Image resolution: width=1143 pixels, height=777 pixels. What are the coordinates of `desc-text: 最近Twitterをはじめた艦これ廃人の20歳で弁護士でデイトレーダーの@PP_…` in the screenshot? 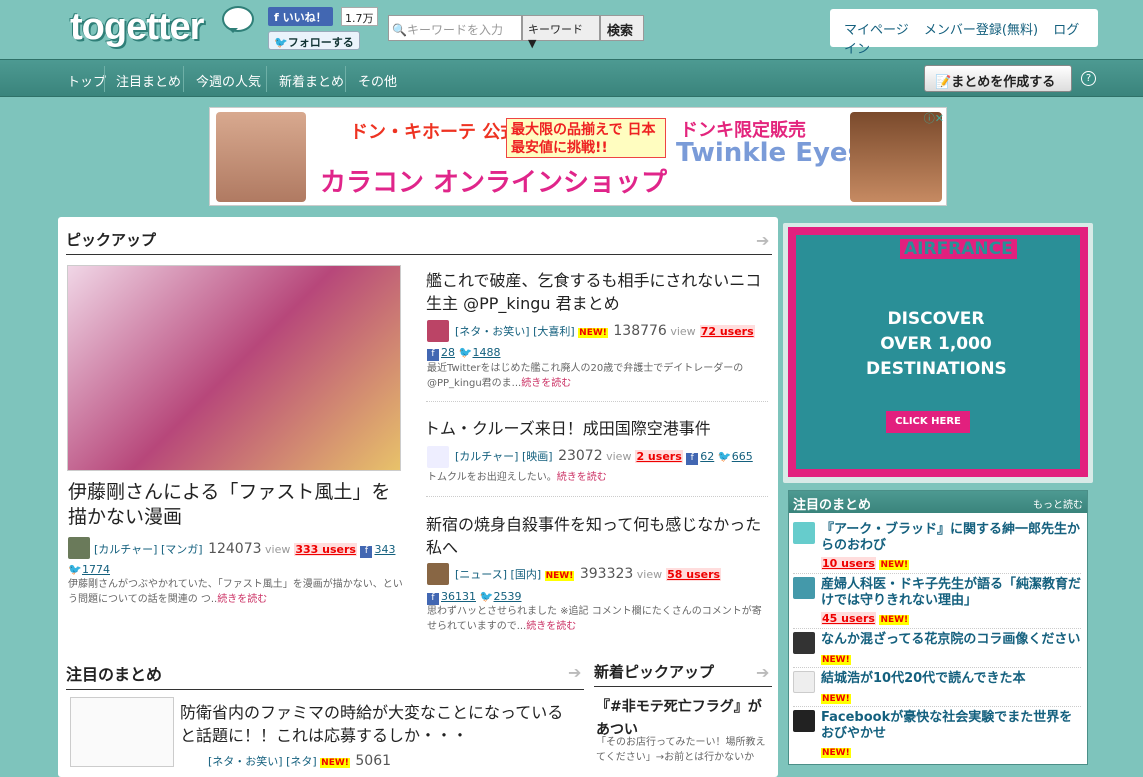 It's located at (585, 376).